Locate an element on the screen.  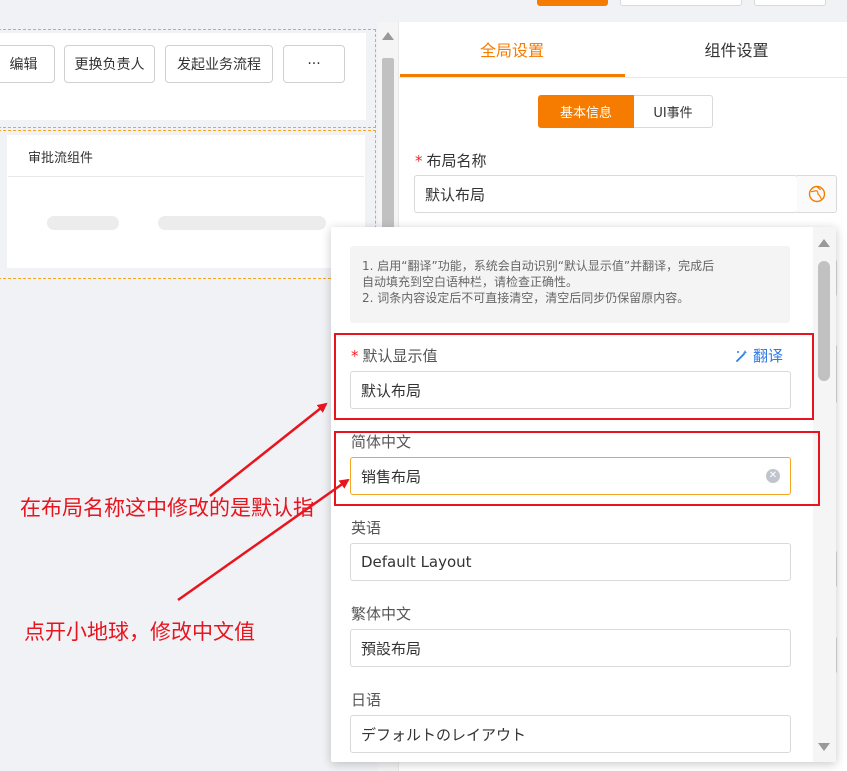
annotation-arrows is located at coordinates (263, 502).